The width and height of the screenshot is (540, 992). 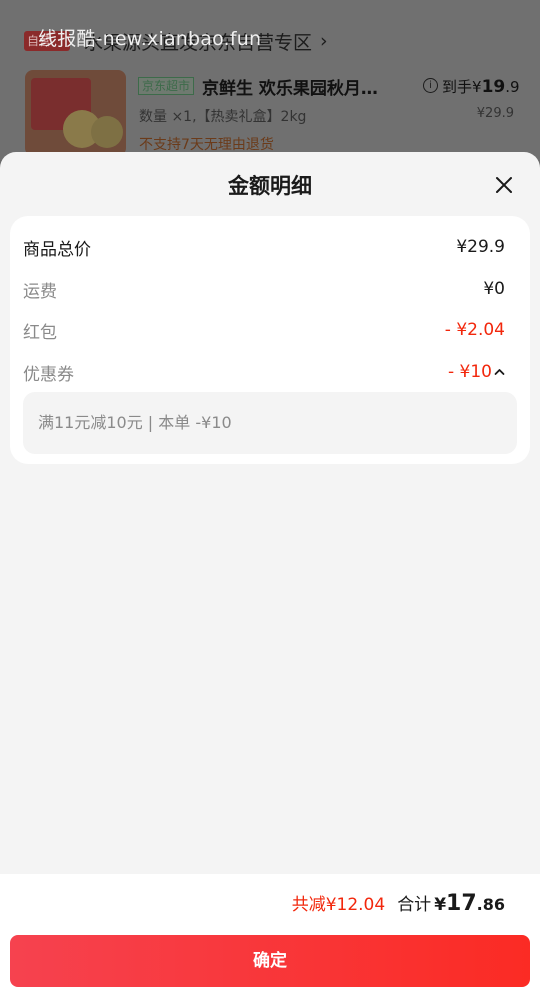 What do you see at coordinates (57, 249) in the screenshot?
I see `row-label: 商品总价` at bounding box center [57, 249].